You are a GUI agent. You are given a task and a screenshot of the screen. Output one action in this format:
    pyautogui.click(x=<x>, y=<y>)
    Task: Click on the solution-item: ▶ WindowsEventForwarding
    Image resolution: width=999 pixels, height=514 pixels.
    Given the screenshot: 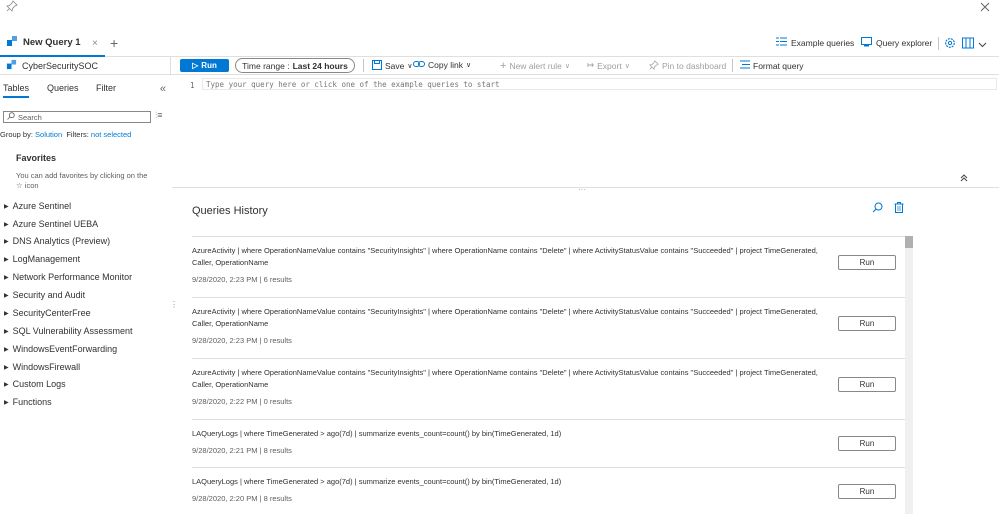 What is the action you would take?
    pyautogui.click(x=60, y=349)
    